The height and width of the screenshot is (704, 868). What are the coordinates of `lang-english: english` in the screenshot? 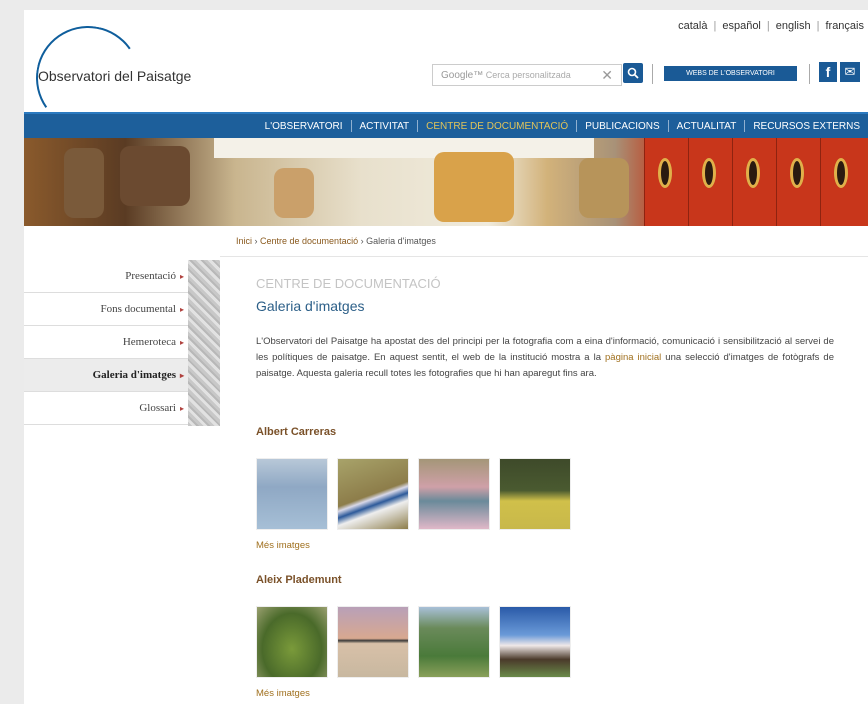 It's located at (793, 26).